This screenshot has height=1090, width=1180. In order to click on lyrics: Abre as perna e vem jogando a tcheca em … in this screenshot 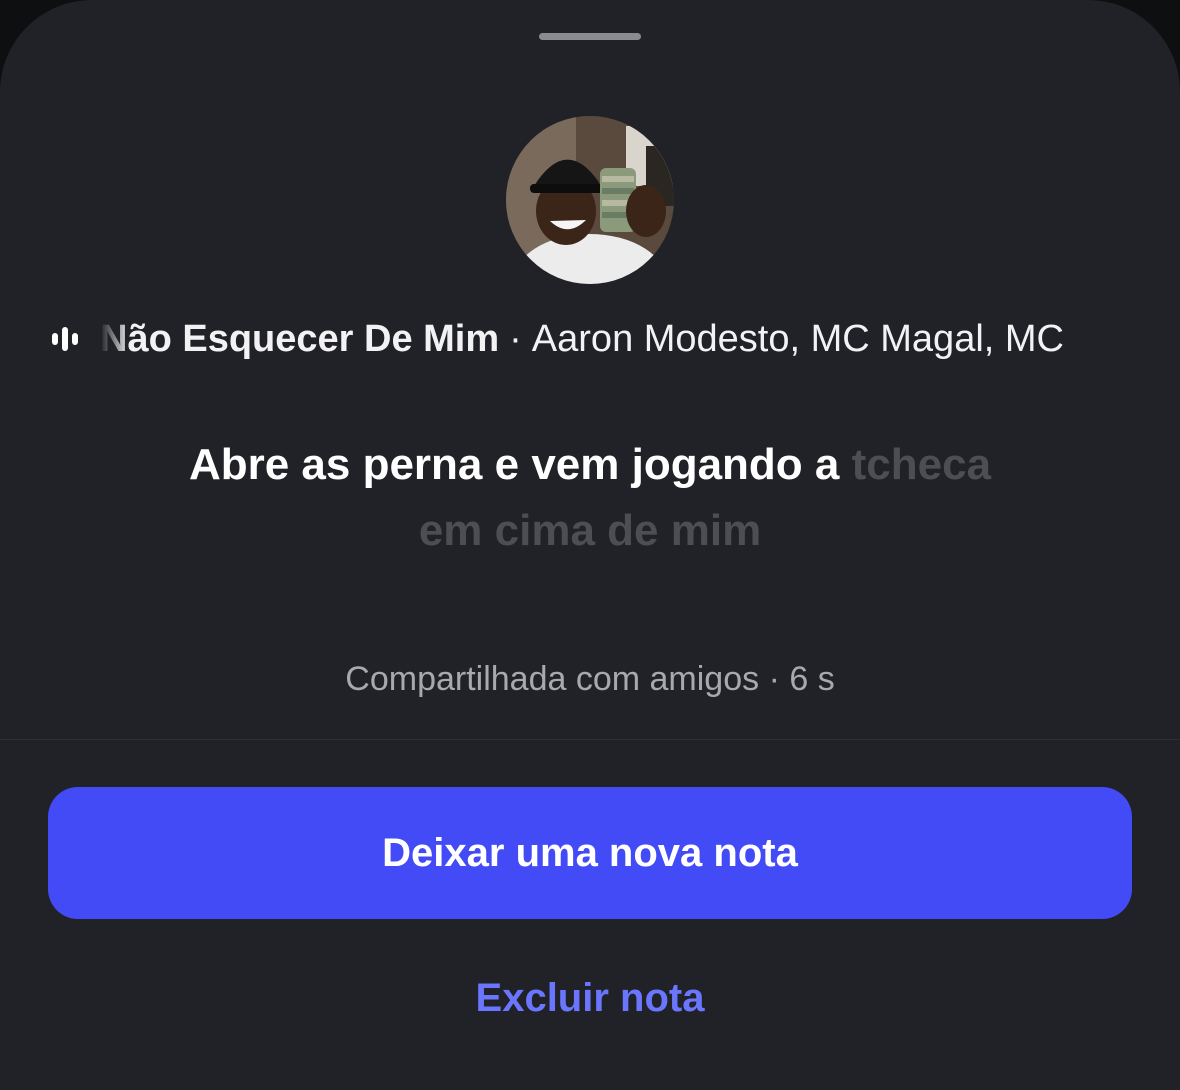, I will do `click(590, 498)`.